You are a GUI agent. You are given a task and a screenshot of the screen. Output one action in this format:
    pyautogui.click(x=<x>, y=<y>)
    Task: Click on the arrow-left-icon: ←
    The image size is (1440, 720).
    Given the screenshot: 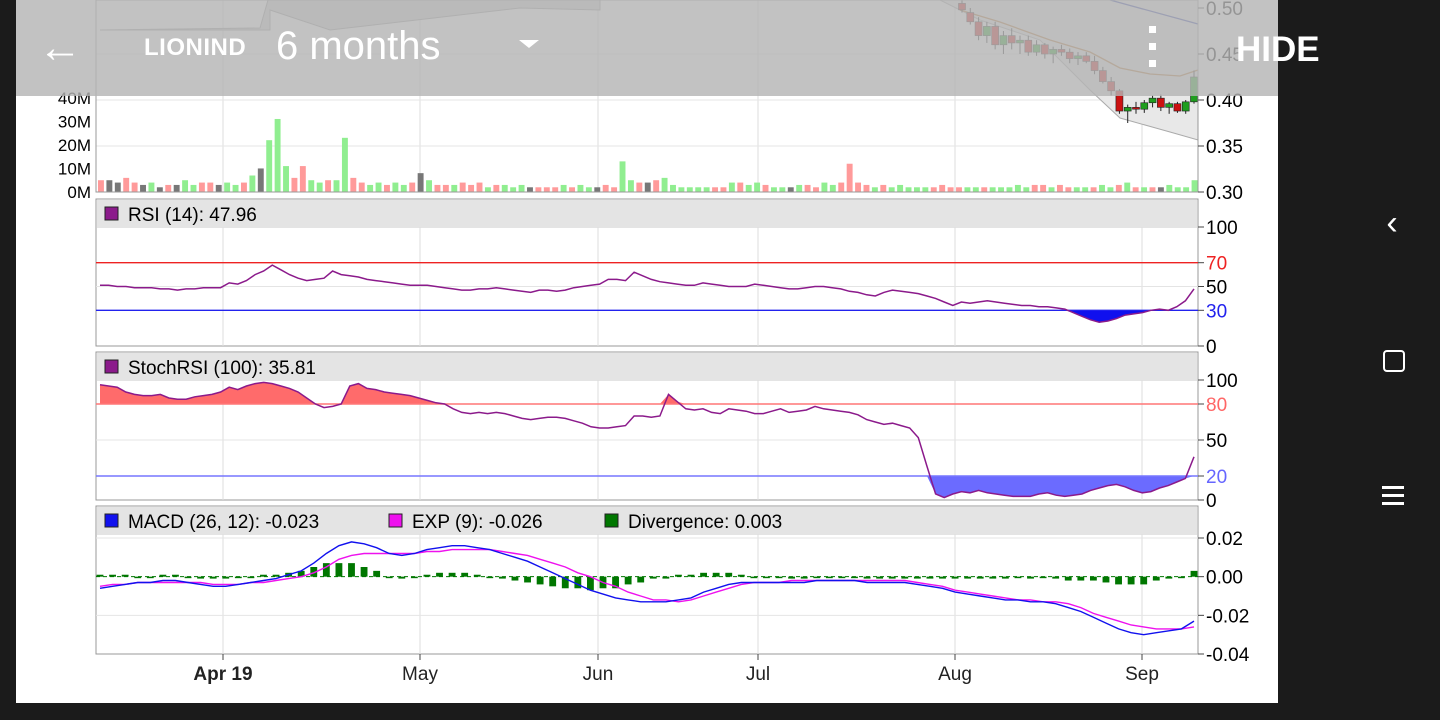 What is the action you would take?
    pyautogui.click(x=60, y=48)
    